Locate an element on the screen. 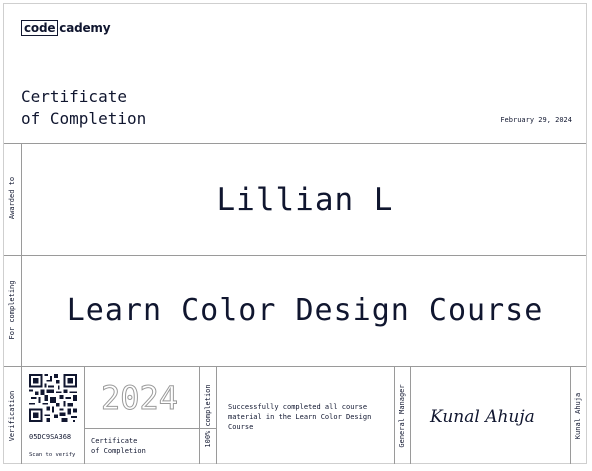 This screenshot has height=471, width=592. verification-code: 05DC9SA368 is located at coordinates (50, 437).